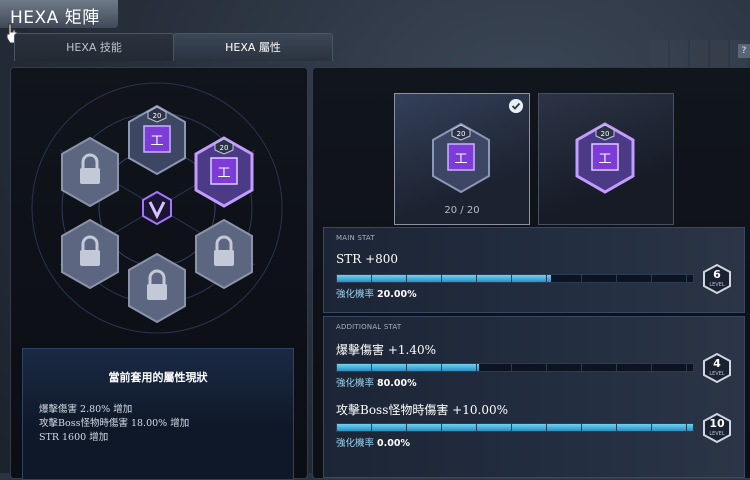 The height and width of the screenshot is (480, 750). What do you see at coordinates (534, 270) in the screenshot?
I see `main-stat-section: MAIN STAT STR +800 強化機率 20.00% 6 LEVEL` at bounding box center [534, 270].